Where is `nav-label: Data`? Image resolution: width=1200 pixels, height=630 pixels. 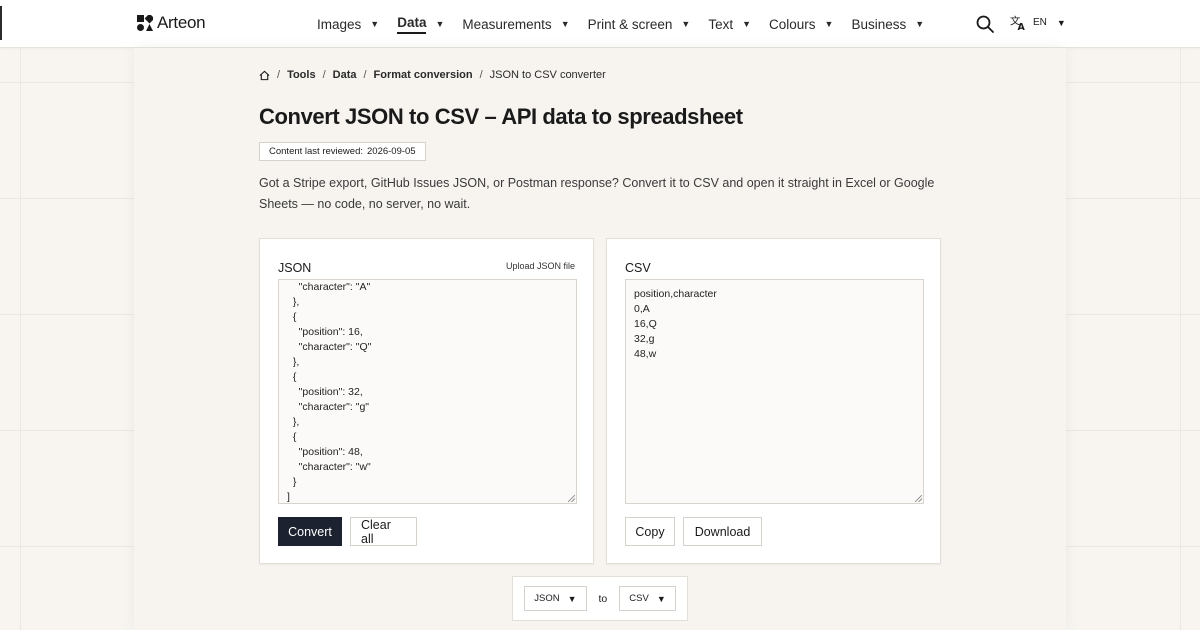 nav-label: Data is located at coordinates (412, 24).